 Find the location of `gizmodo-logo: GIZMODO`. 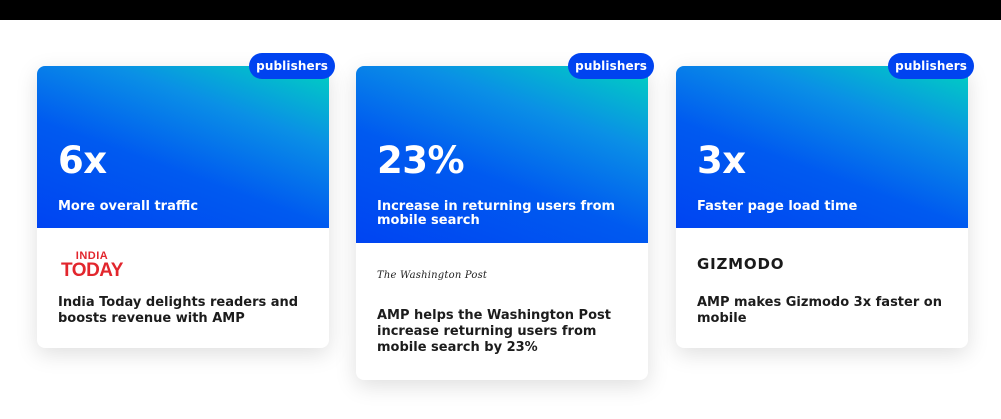

gizmodo-logo: GIZMODO is located at coordinates (741, 264).